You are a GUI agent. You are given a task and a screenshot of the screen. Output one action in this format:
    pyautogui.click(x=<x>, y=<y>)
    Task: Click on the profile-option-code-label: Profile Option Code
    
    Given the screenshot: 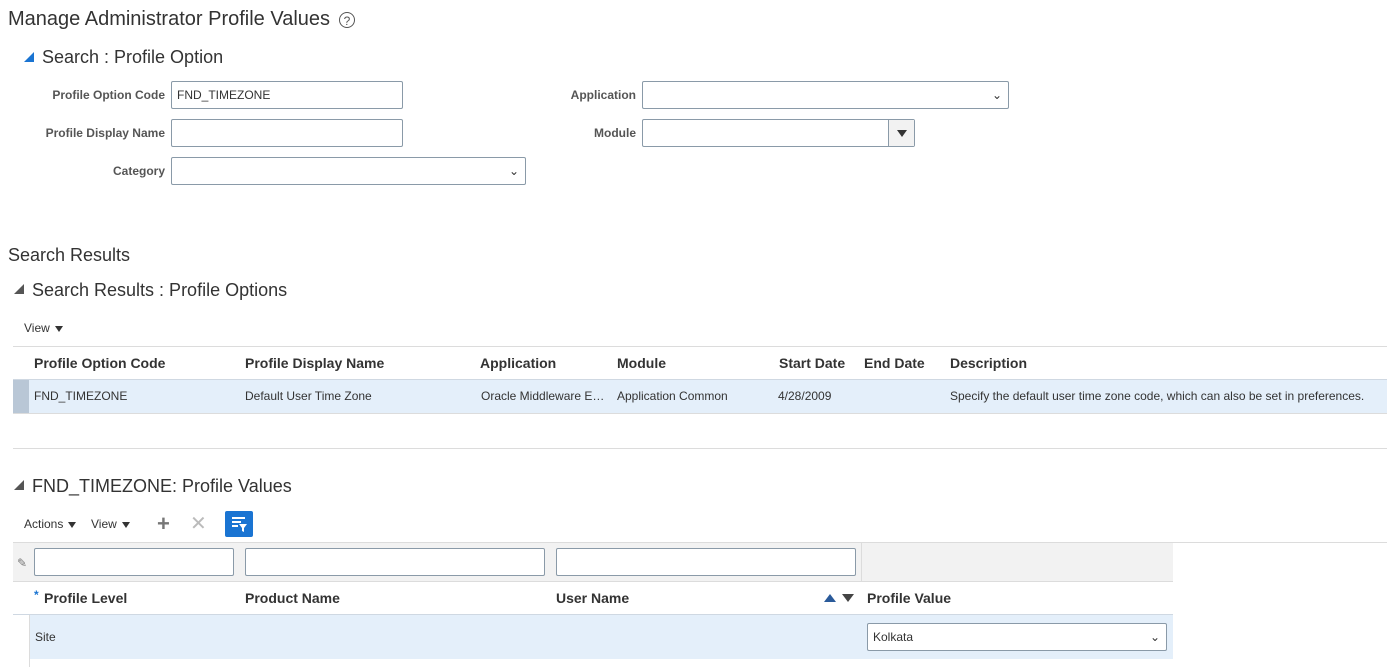 What is the action you would take?
    pyautogui.click(x=108, y=95)
    